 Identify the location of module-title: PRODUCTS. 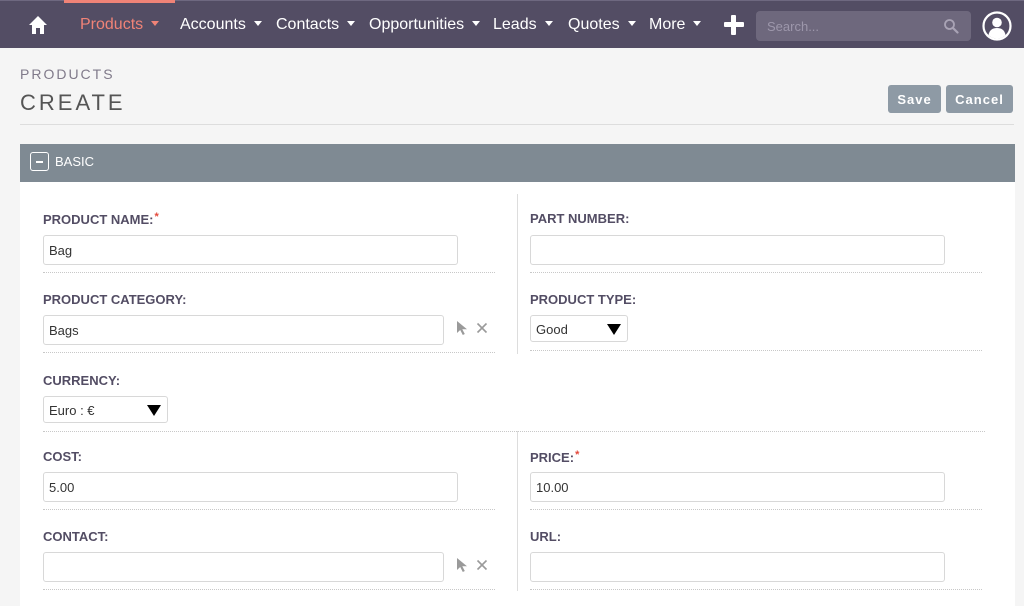
(67, 74).